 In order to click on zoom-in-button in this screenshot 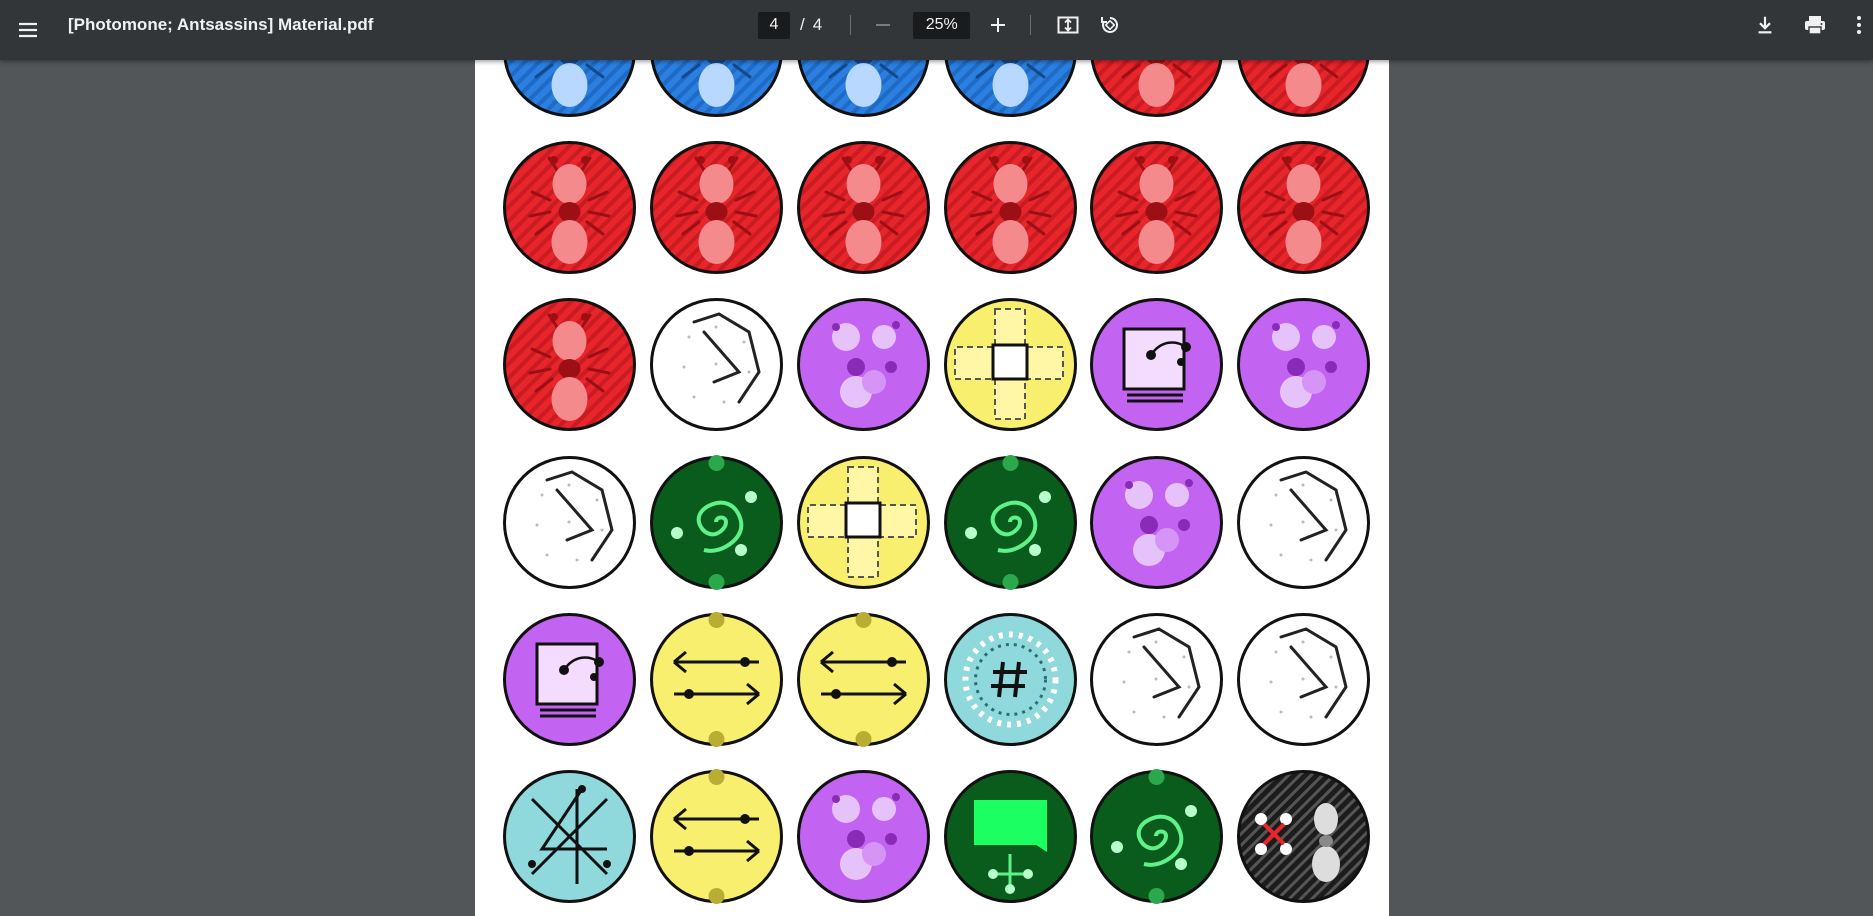, I will do `click(998, 25)`.